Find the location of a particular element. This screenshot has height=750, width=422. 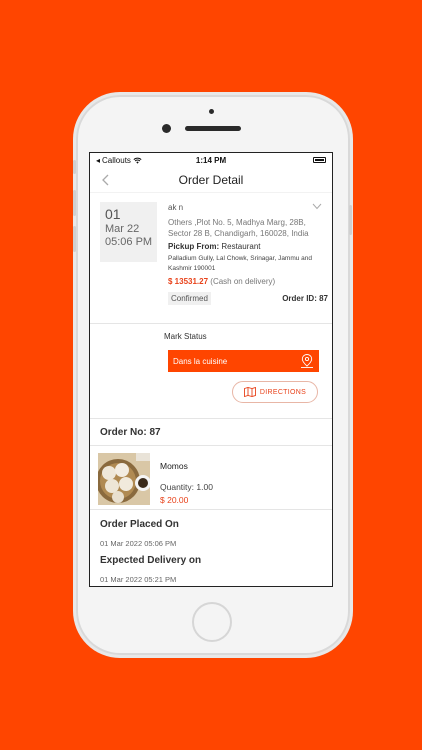

map-icon is located at coordinates (249, 392).